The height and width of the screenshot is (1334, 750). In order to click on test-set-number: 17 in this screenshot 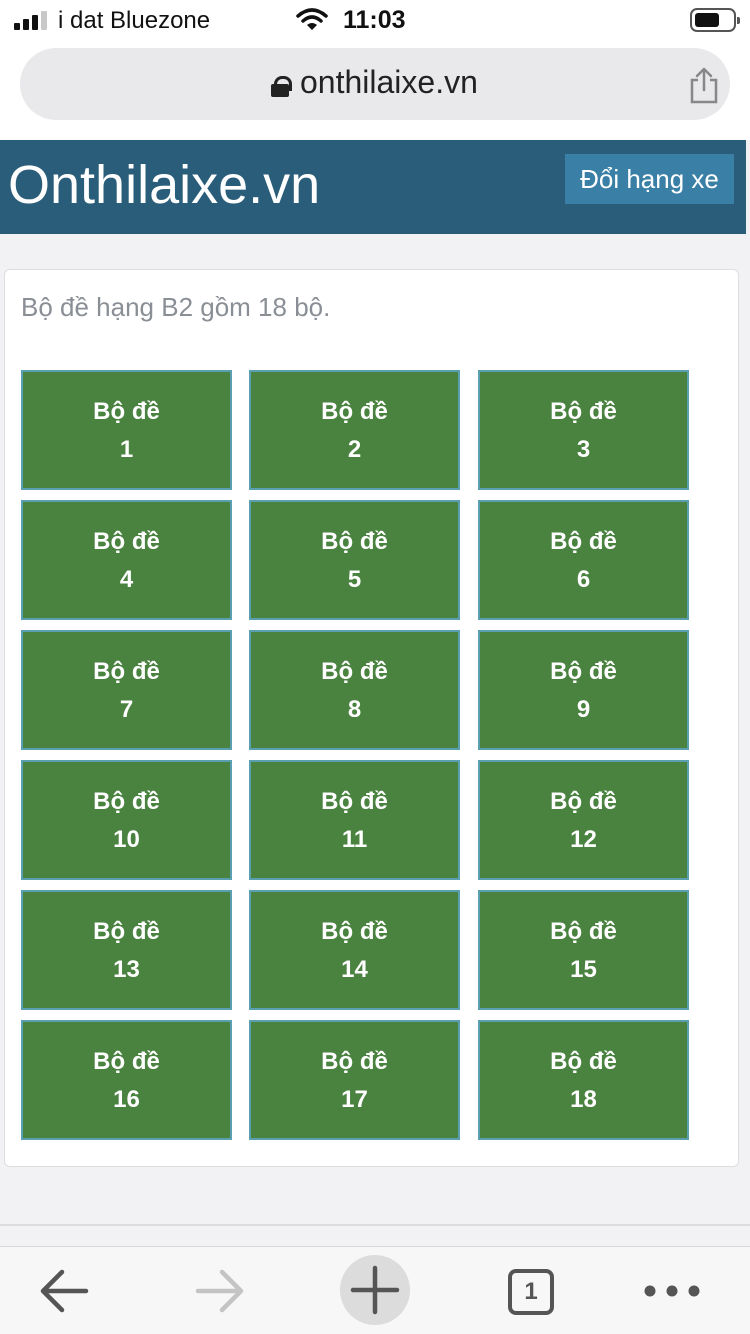, I will do `click(354, 1099)`.